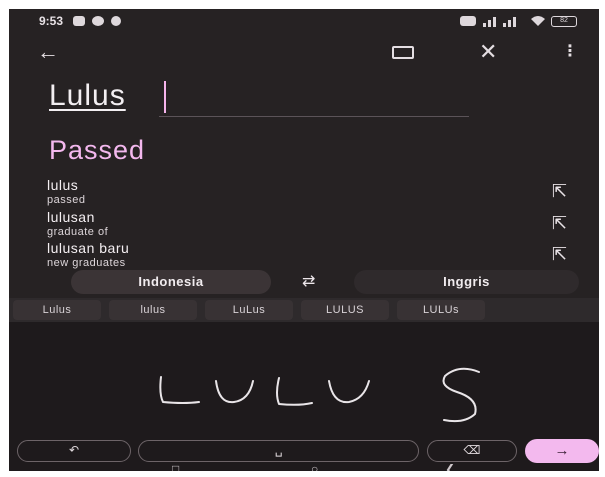  I want to click on home-nav-icon: ○, so click(314, 467).